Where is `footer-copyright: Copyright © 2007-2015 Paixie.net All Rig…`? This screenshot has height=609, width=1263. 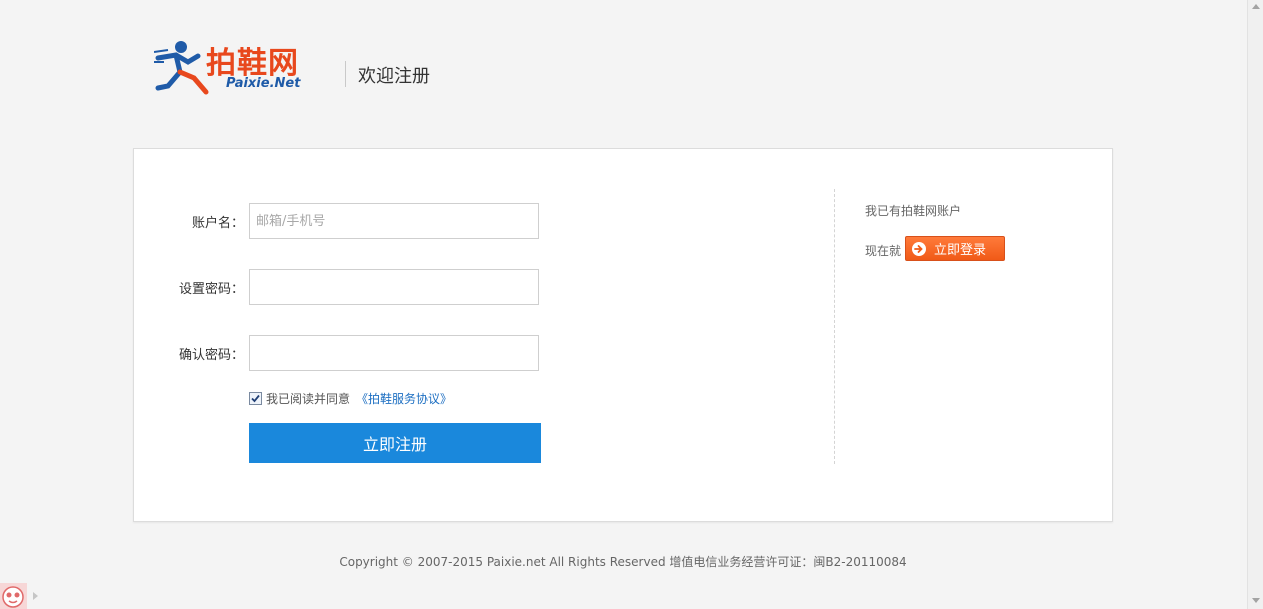
footer-copyright: Copyright © 2007-2015 Paixie.net All Rig… is located at coordinates (623, 562).